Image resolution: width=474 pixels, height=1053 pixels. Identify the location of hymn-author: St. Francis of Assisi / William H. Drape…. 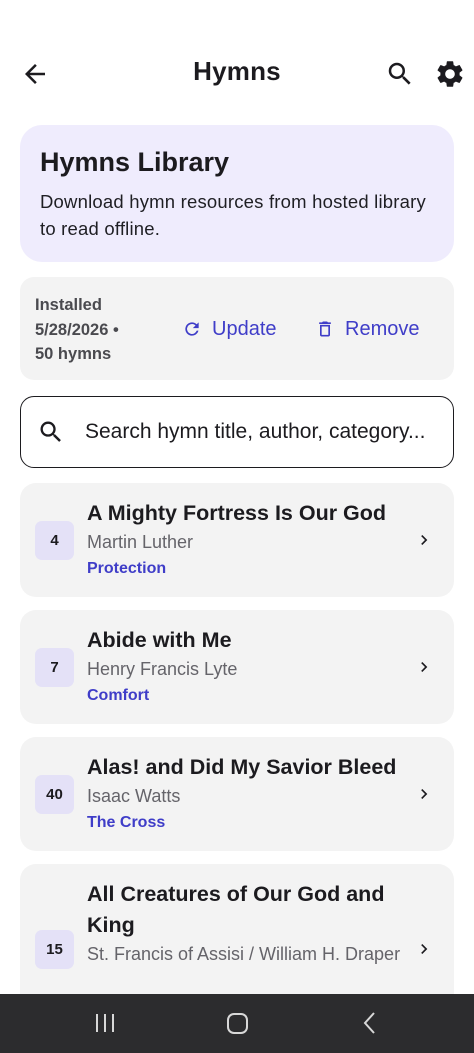
(244, 954).